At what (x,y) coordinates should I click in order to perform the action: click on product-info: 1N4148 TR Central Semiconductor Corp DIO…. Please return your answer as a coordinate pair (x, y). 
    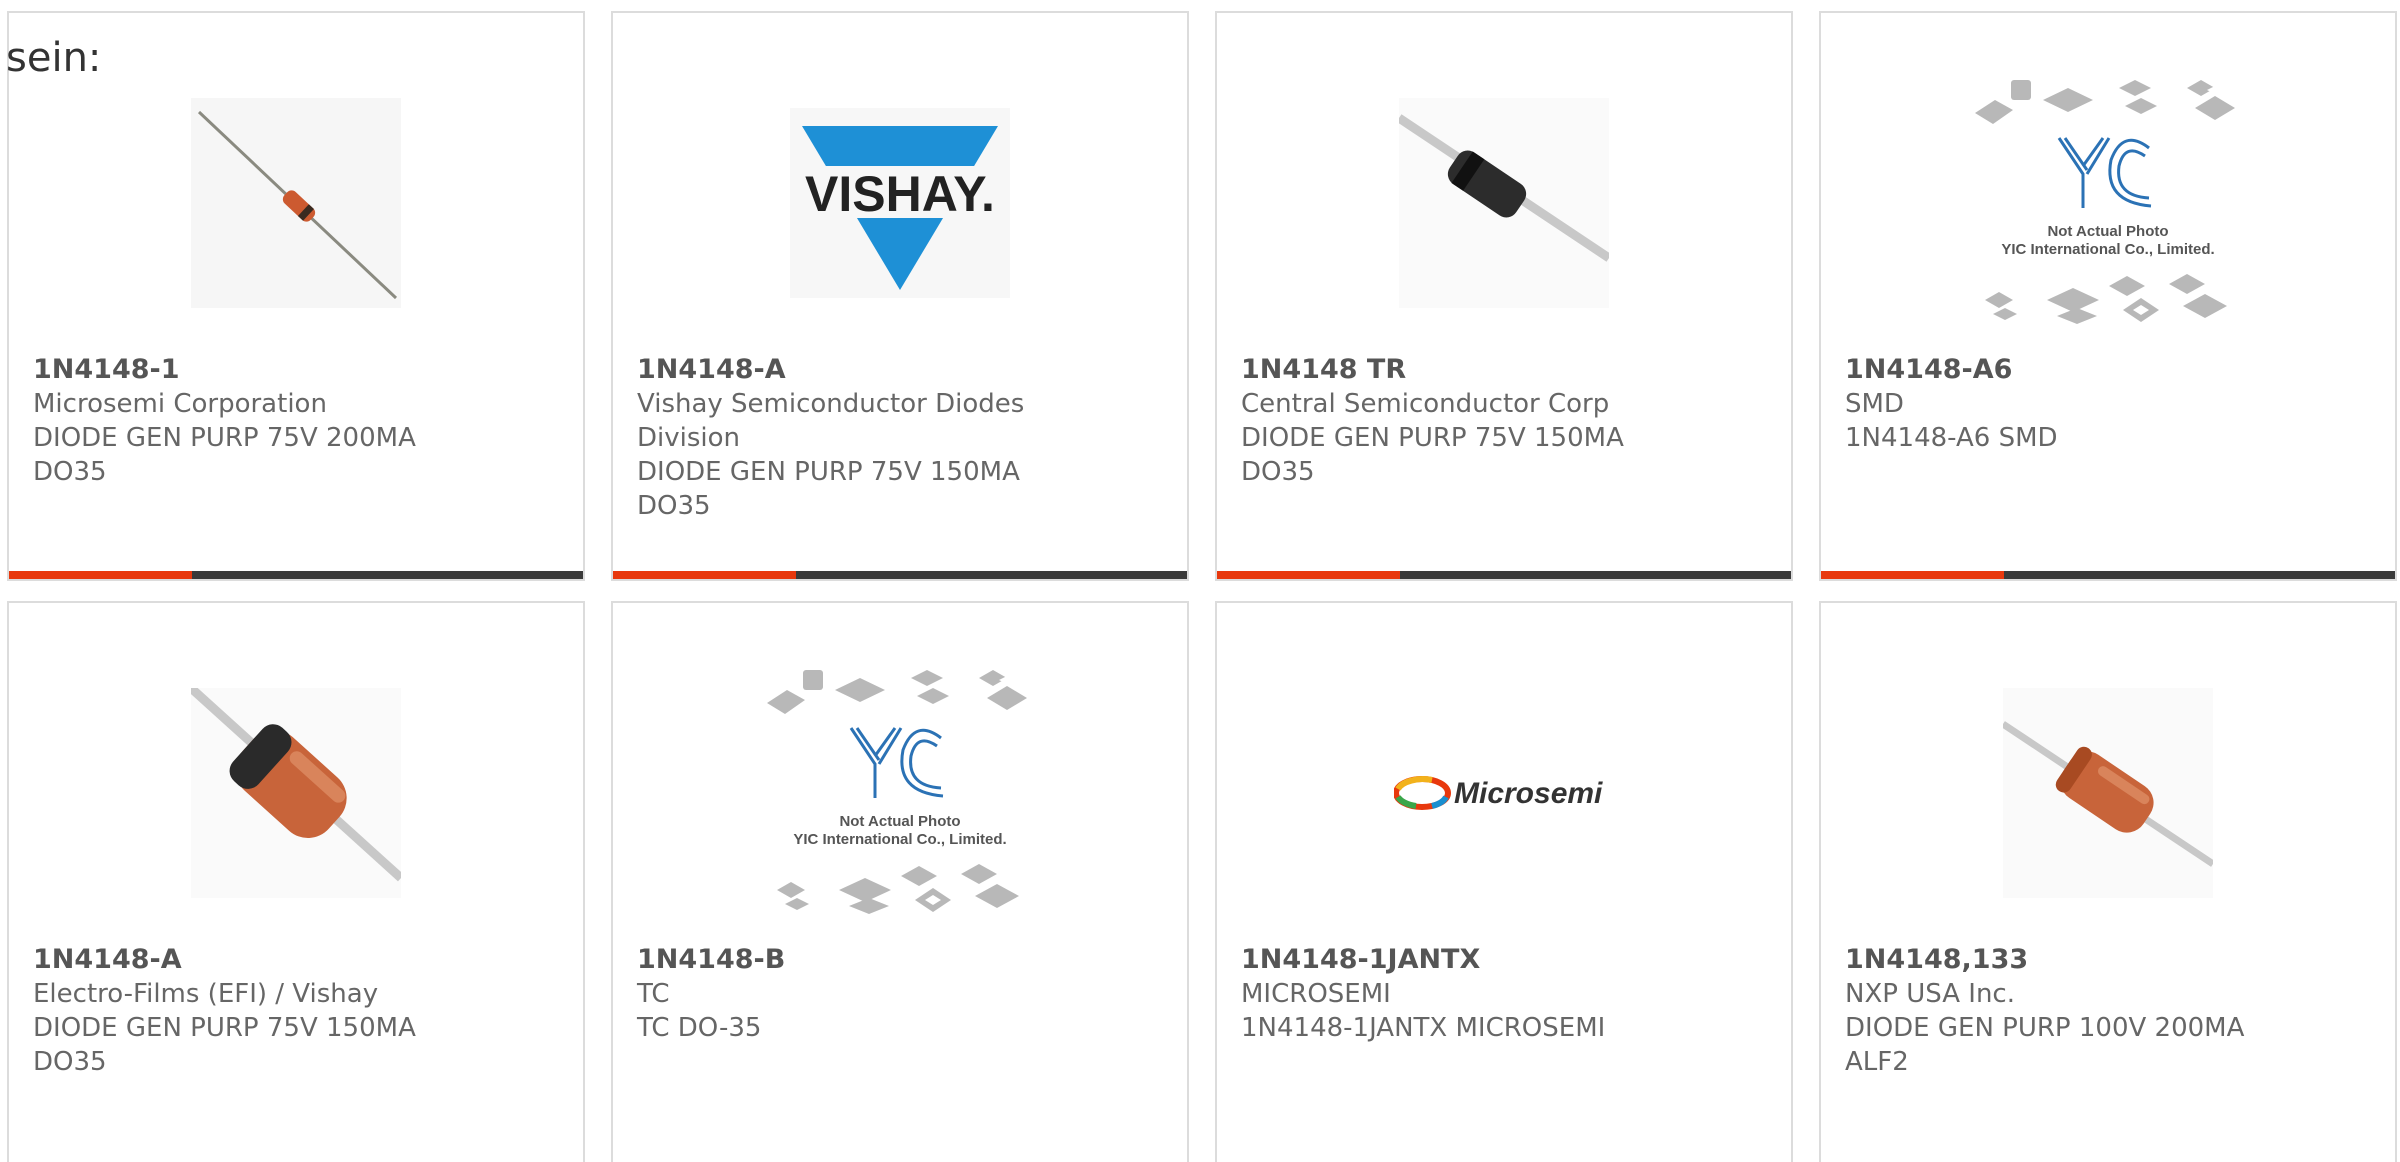
    Looking at the image, I should click on (1506, 421).